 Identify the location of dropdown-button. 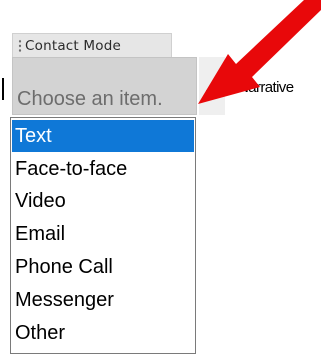
(212, 86).